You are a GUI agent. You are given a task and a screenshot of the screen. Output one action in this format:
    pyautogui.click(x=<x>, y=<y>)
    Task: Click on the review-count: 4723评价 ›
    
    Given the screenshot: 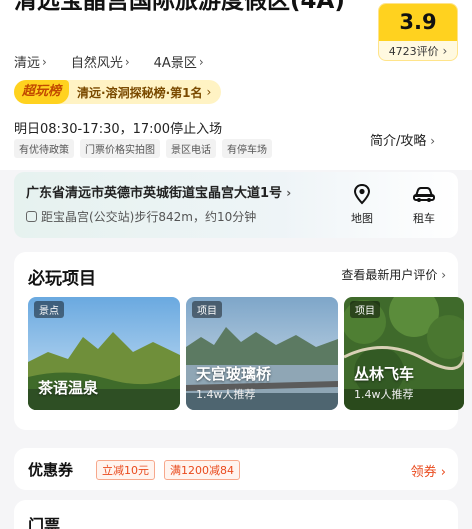 What is the action you would take?
    pyautogui.click(x=418, y=51)
    